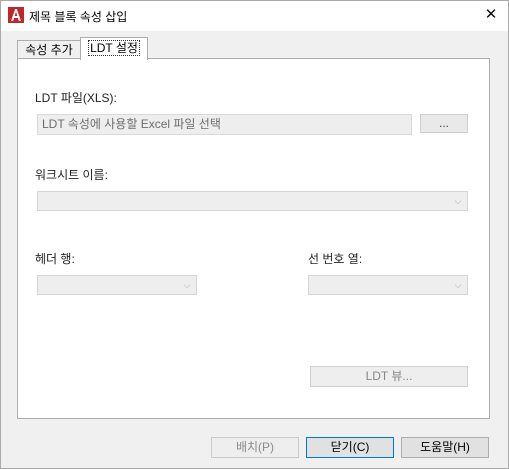 The width and height of the screenshot is (509, 469). What do you see at coordinates (117, 285) in the screenshot?
I see `header-row-select: ⌵` at bounding box center [117, 285].